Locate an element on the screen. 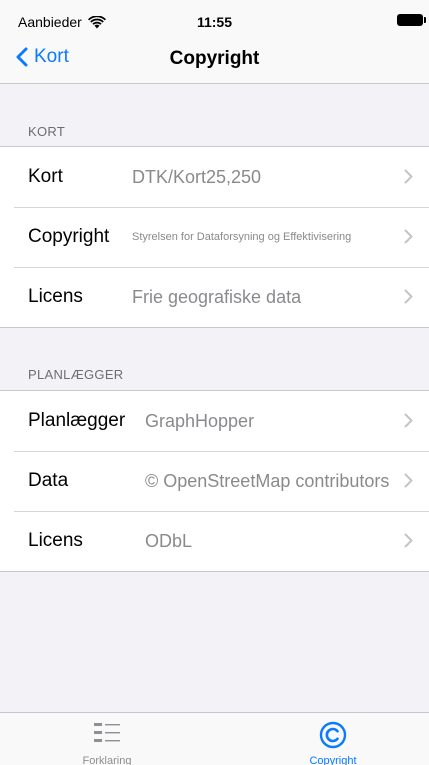 The image size is (429, 765). navigation-bar: Kort Copyright is located at coordinates (214, 60).